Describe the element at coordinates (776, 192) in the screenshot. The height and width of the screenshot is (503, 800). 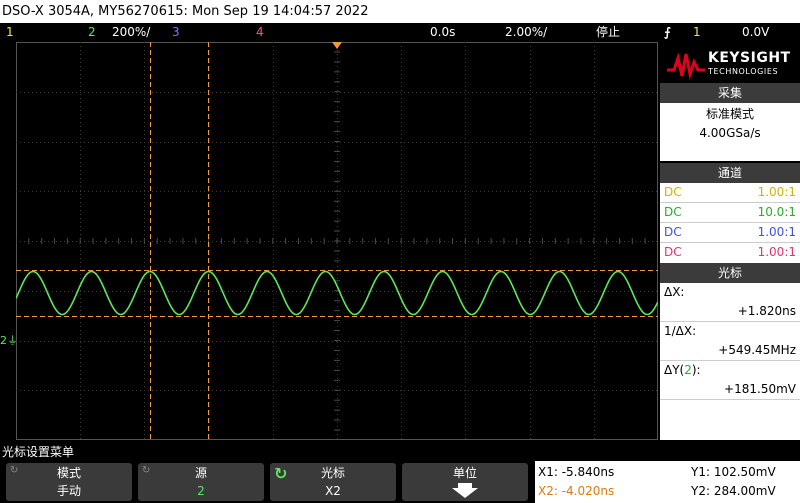
I see `channel-1-probe: 1.00:1` at that location.